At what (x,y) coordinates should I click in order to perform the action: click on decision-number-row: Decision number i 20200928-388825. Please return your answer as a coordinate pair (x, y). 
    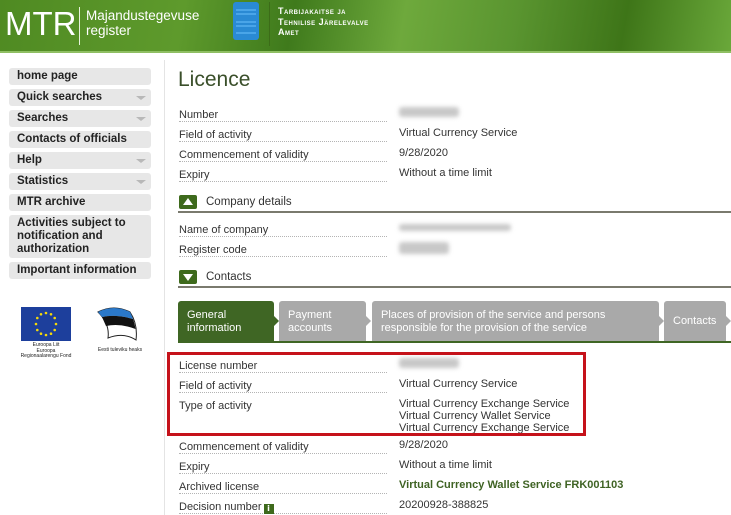
    Looking at the image, I should click on (449, 505).